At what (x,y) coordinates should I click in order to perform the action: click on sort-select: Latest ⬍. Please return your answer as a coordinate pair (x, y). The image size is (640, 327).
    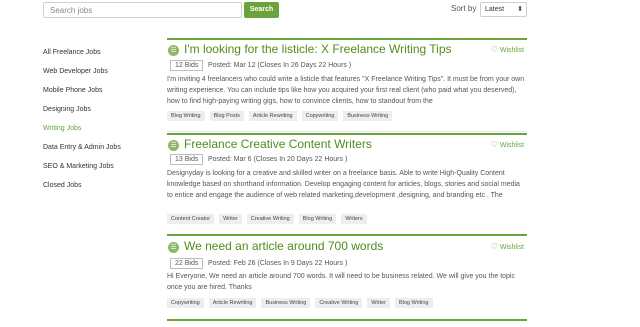
    Looking at the image, I should click on (503, 9).